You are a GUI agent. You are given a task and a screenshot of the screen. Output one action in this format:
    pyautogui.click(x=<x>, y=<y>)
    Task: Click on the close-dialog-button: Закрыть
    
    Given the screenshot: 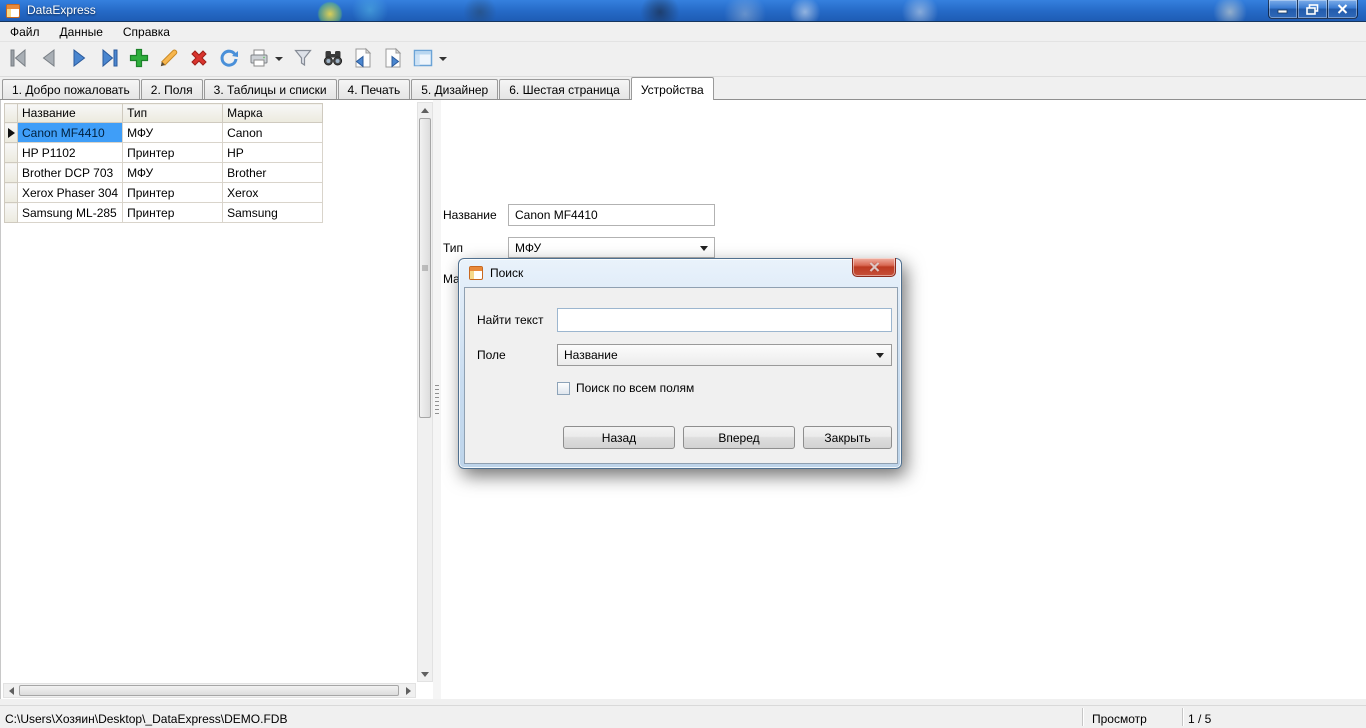 What is the action you would take?
    pyautogui.click(x=847, y=437)
    